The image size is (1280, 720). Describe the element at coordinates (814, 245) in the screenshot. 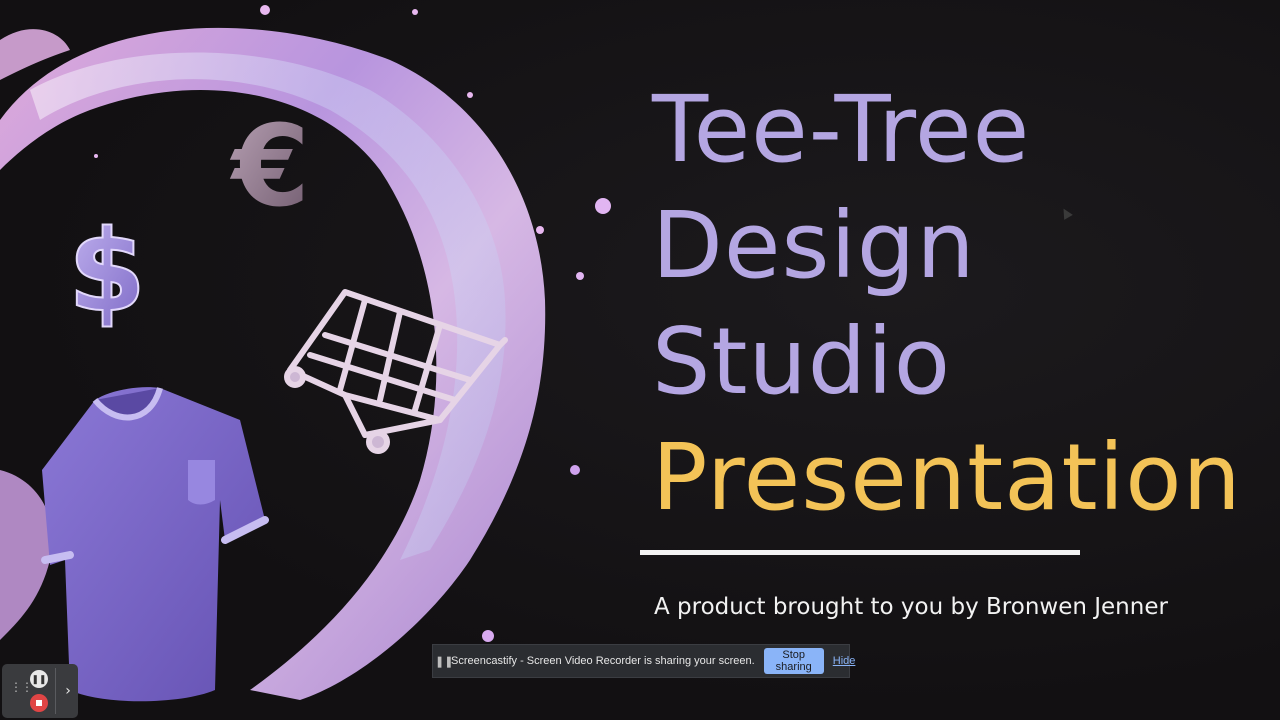

I see `title-line-2: Design` at that location.